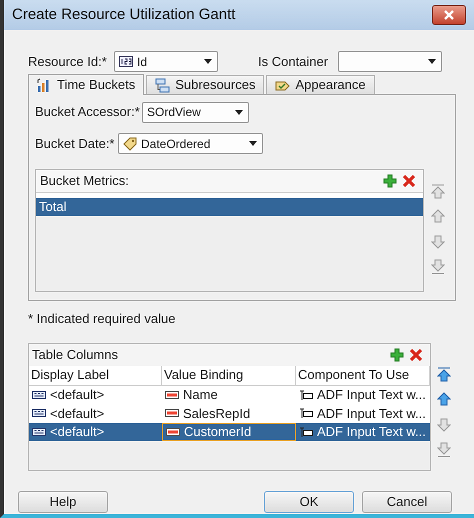 Image resolution: width=474 pixels, height=518 pixels. Describe the element at coordinates (126, 61) in the screenshot. I see `number-icon` at that location.